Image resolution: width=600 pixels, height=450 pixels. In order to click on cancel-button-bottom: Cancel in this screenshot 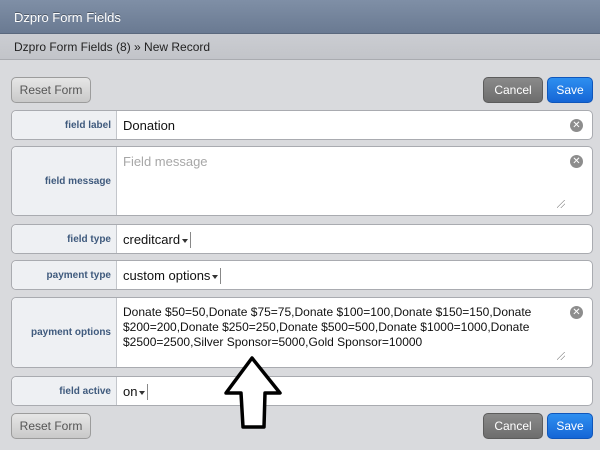, I will do `click(513, 426)`.